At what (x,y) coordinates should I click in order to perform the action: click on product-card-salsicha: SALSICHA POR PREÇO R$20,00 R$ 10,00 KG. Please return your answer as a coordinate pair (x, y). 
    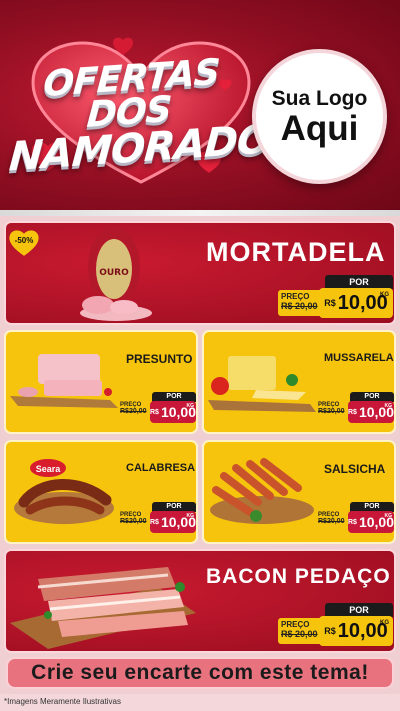
    Looking at the image, I should click on (299, 492).